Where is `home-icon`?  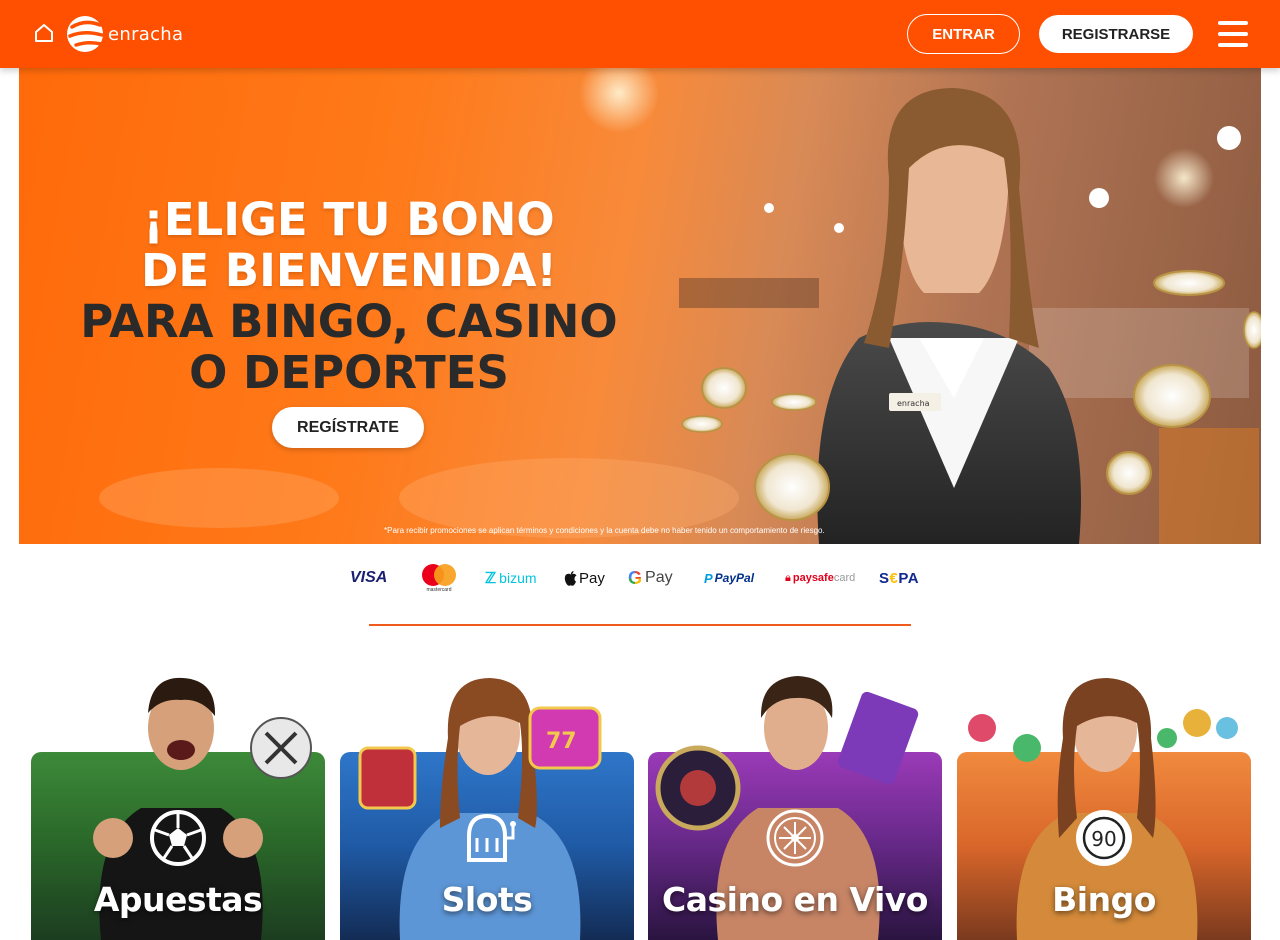 home-icon is located at coordinates (44, 33).